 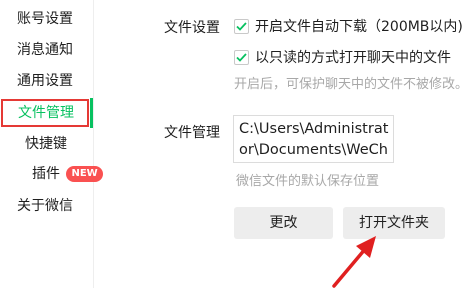 I want to click on sidebar-item-notifications: 消息通知, so click(x=63, y=50).